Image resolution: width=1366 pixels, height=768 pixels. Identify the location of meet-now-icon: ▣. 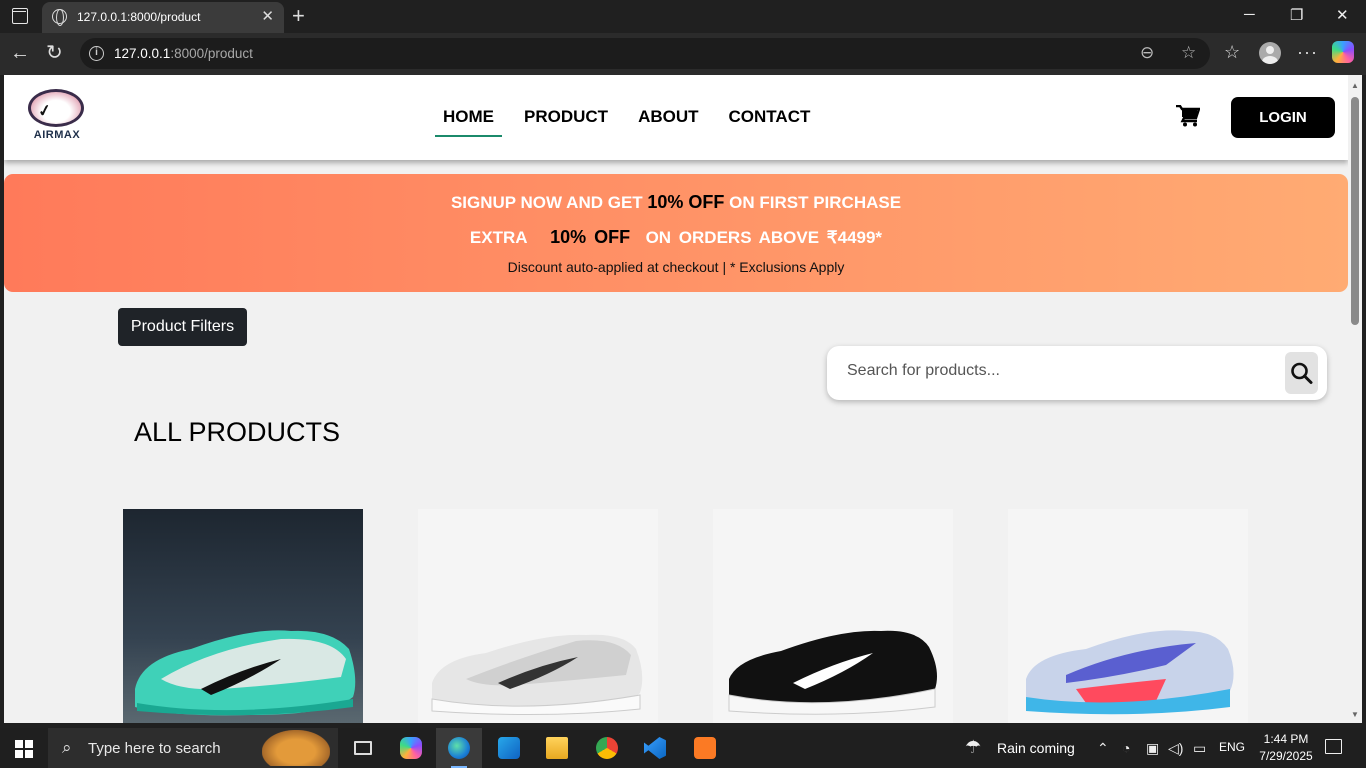
(1152, 748).